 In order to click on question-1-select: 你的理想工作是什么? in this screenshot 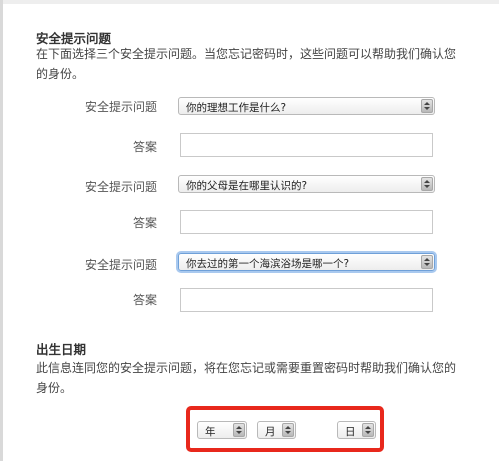, I will do `click(306, 106)`.